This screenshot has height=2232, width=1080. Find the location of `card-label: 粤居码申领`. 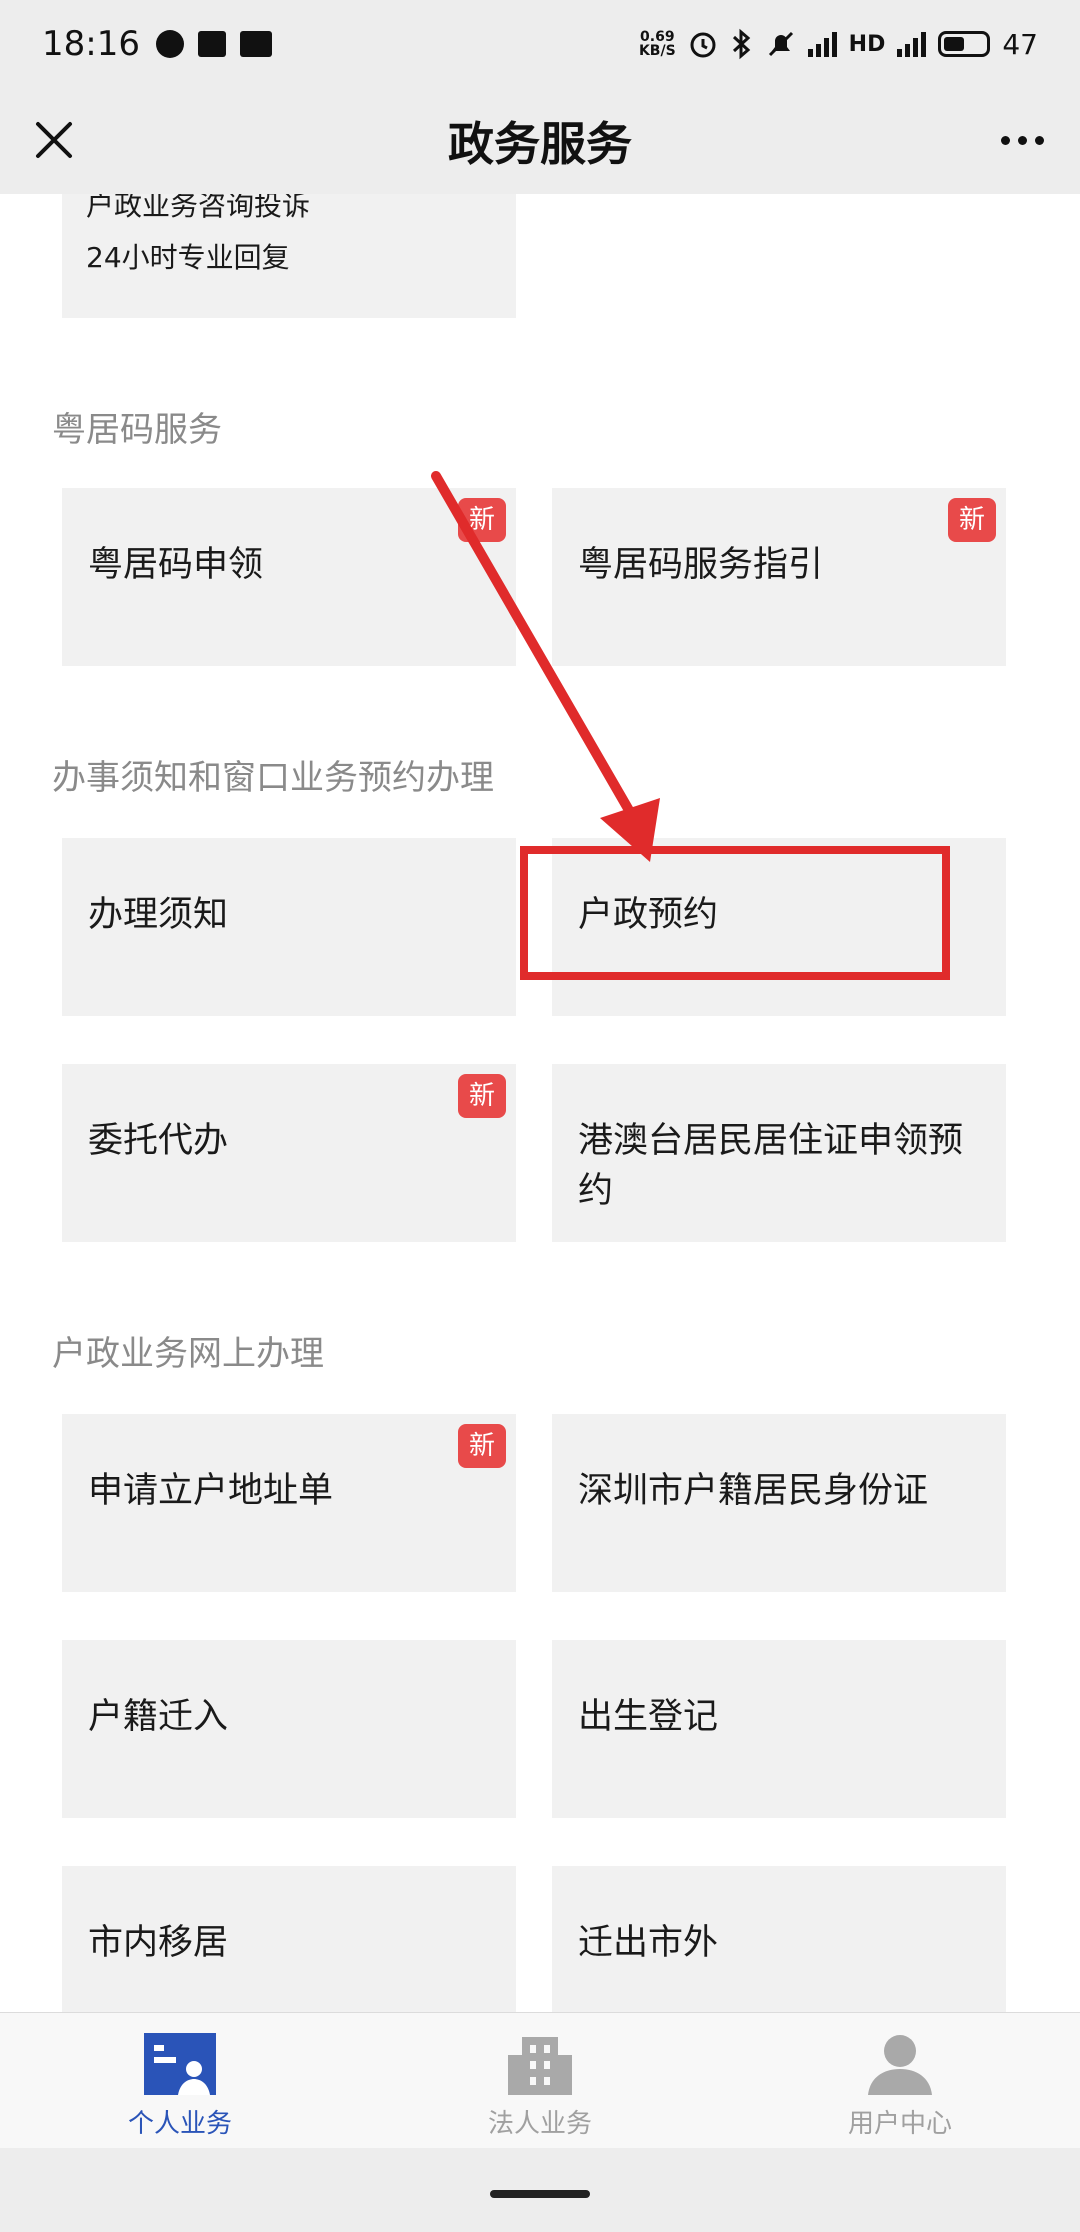

card-label: 粤居码申领 is located at coordinates (176, 565).